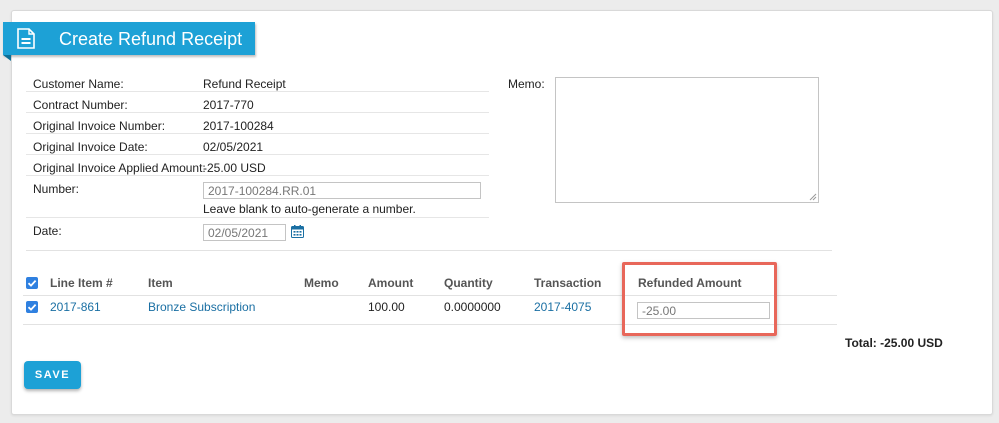 Image resolution: width=999 pixels, height=423 pixels. Describe the element at coordinates (78, 84) in the screenshot. I see `customer-name-label: Customer Name:` at that location.